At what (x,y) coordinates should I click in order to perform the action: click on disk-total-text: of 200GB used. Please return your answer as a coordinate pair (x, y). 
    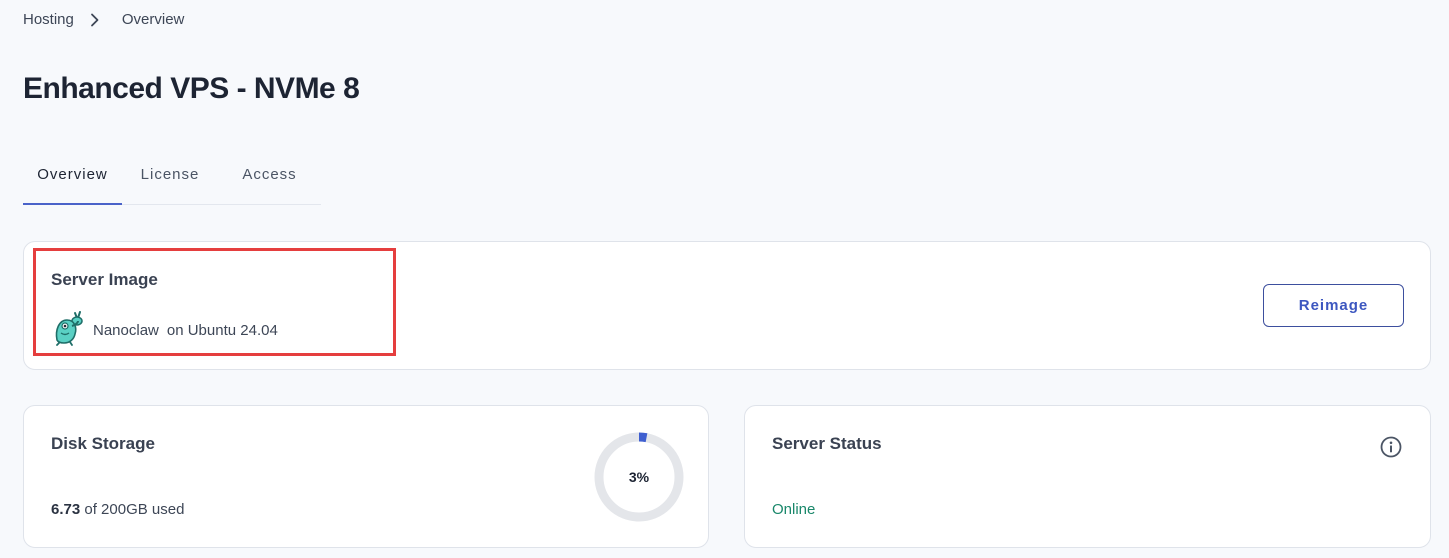
    Looking at the image, I should click on (134, 509).